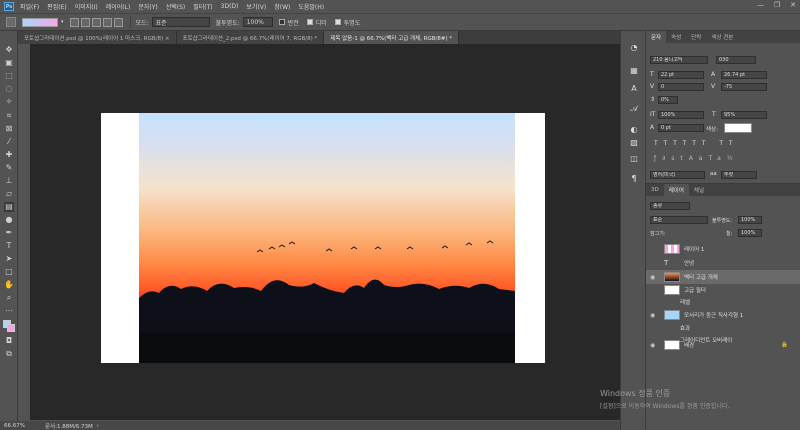 The image size is (800, 430). What do you see at coordinates (634, 179) in the screenshot?
I see `glyphs-icon: ¶` at bounding box center [634, 179].